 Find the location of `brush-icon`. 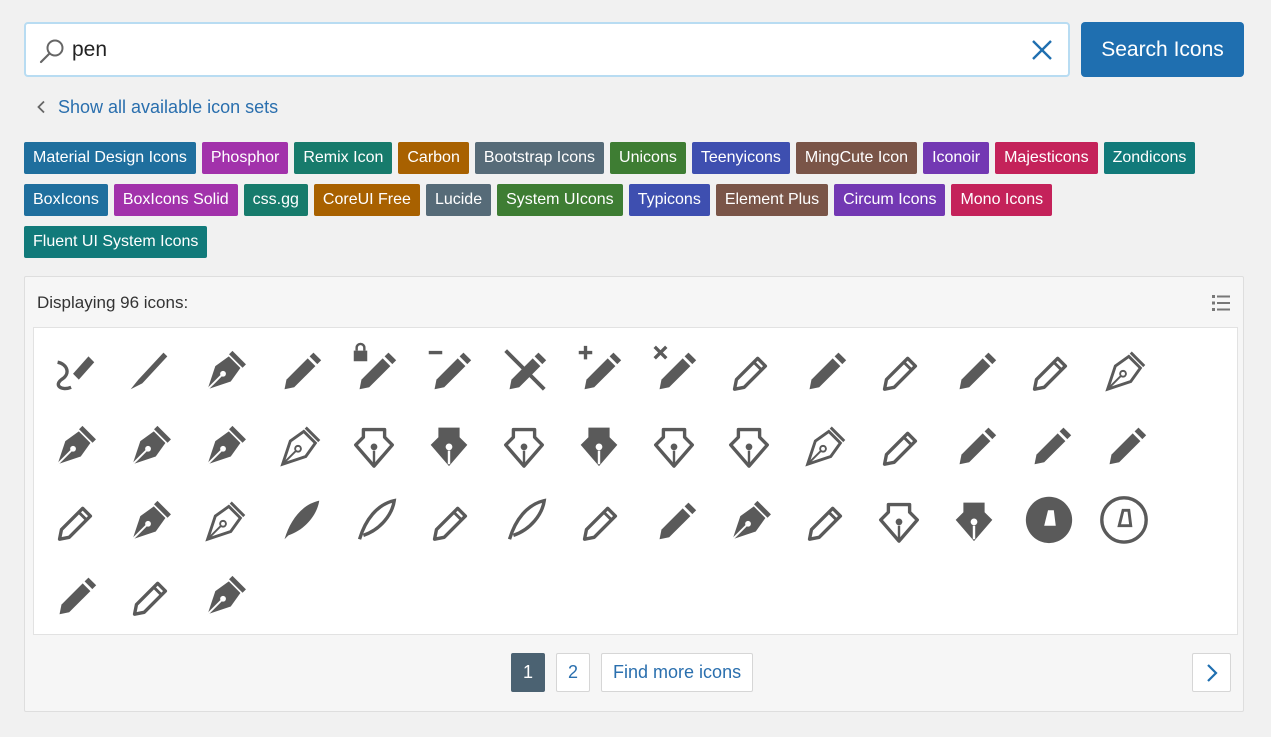

brush-icon is located at coordinates (149, 371).